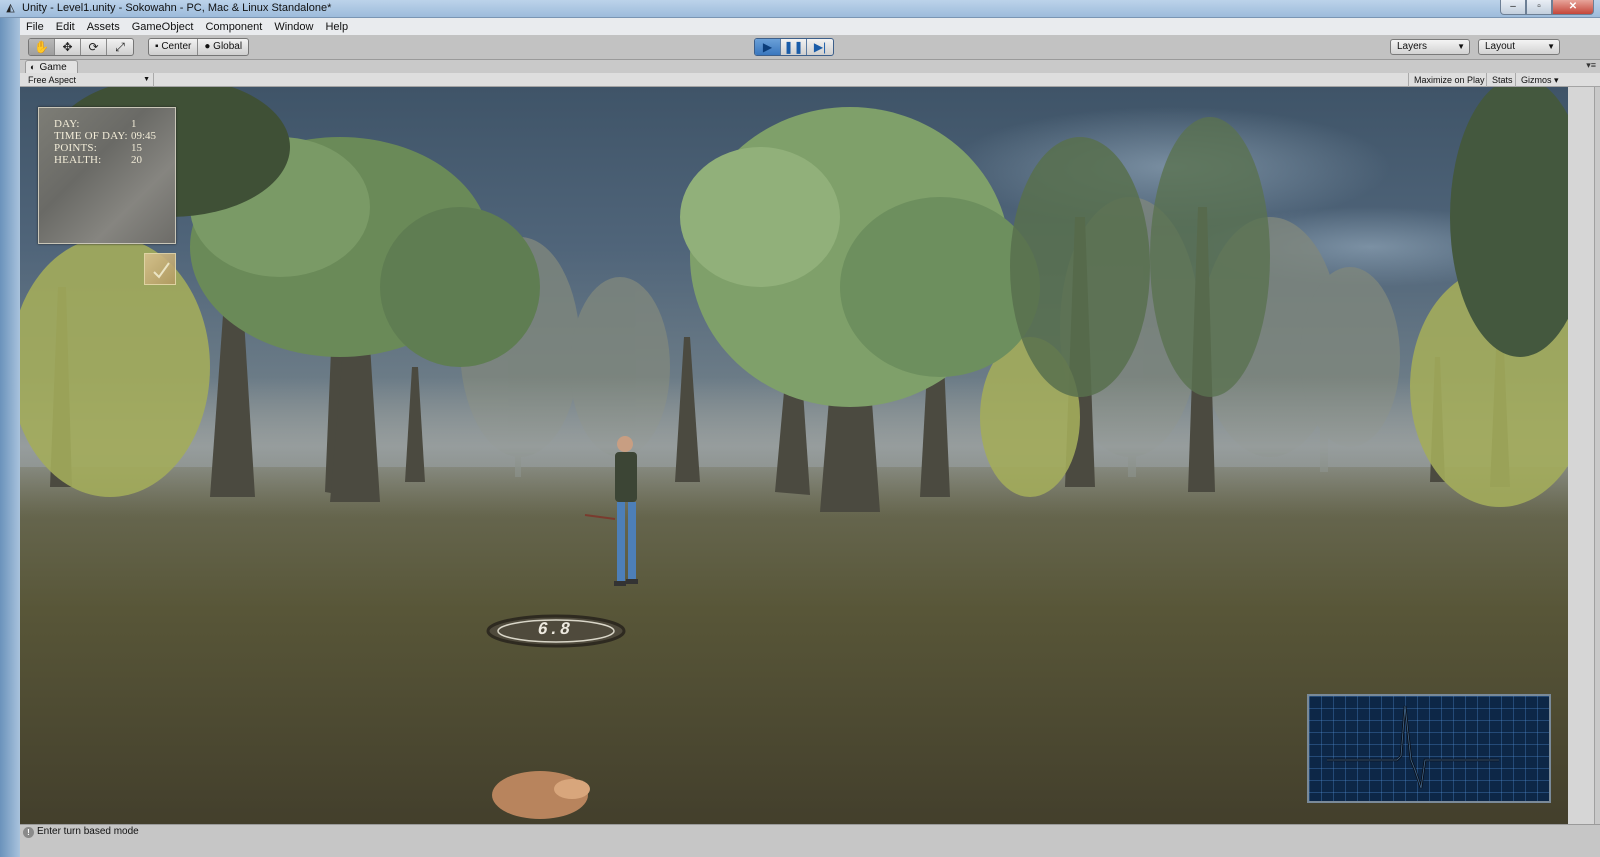 The height and width of the screenshot is (857, 1600). I want to click on heart-monitor, so click(1429, 748).